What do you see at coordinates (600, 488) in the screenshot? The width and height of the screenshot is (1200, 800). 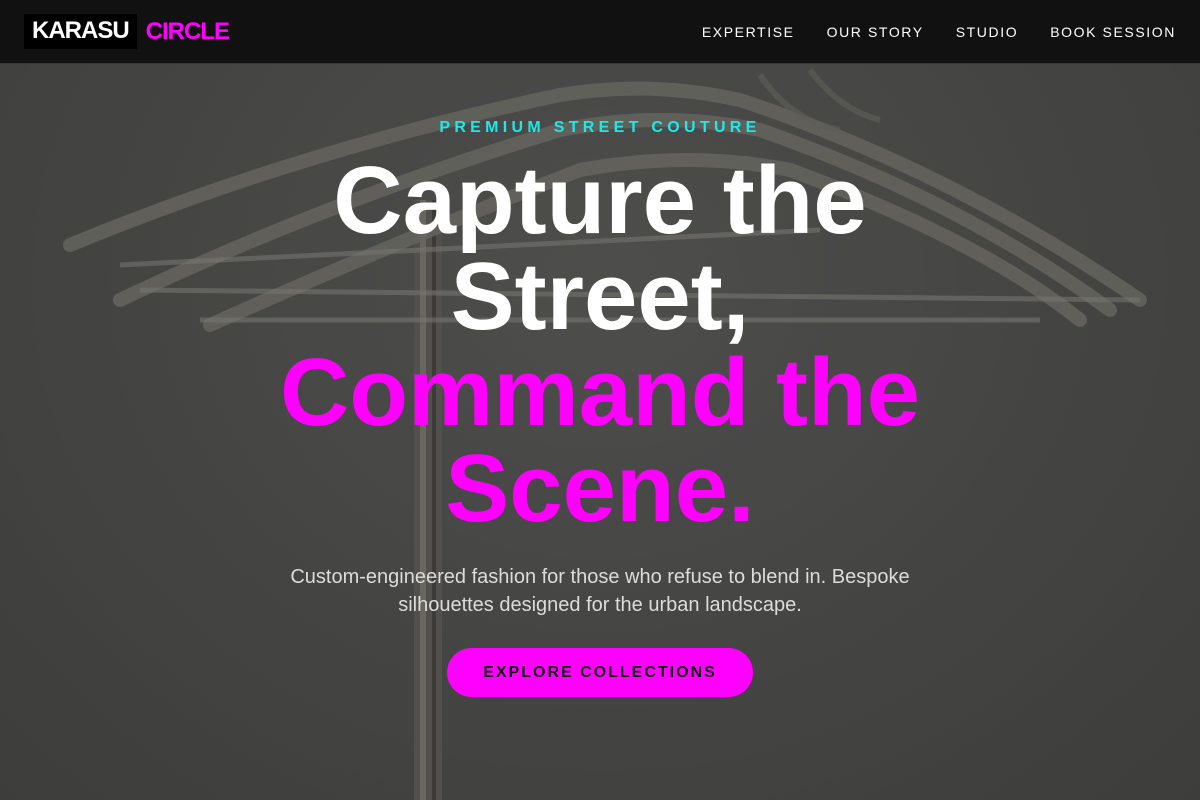 I see `headline-line-4: Scene.` at bounding box center [600, 488].